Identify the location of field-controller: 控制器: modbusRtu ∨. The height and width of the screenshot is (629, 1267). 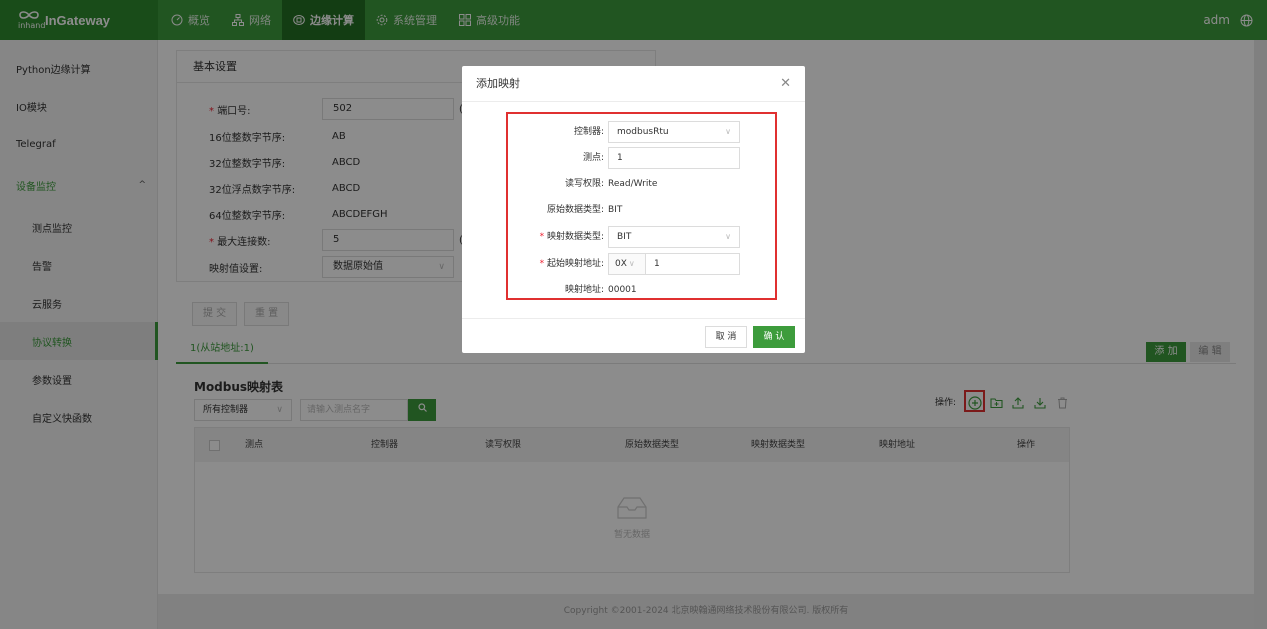
(633, 132).